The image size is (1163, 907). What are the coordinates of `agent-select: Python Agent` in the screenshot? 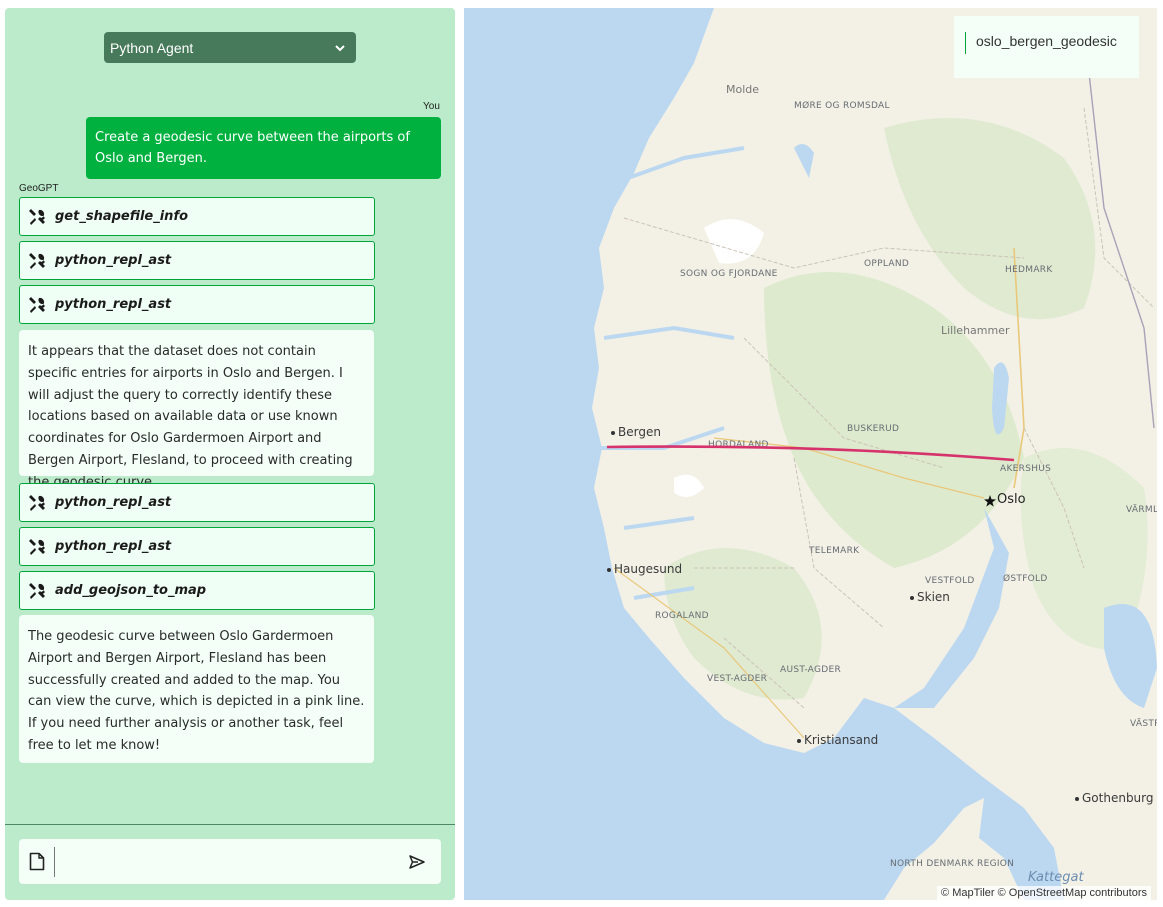 It's located at (230, 47).